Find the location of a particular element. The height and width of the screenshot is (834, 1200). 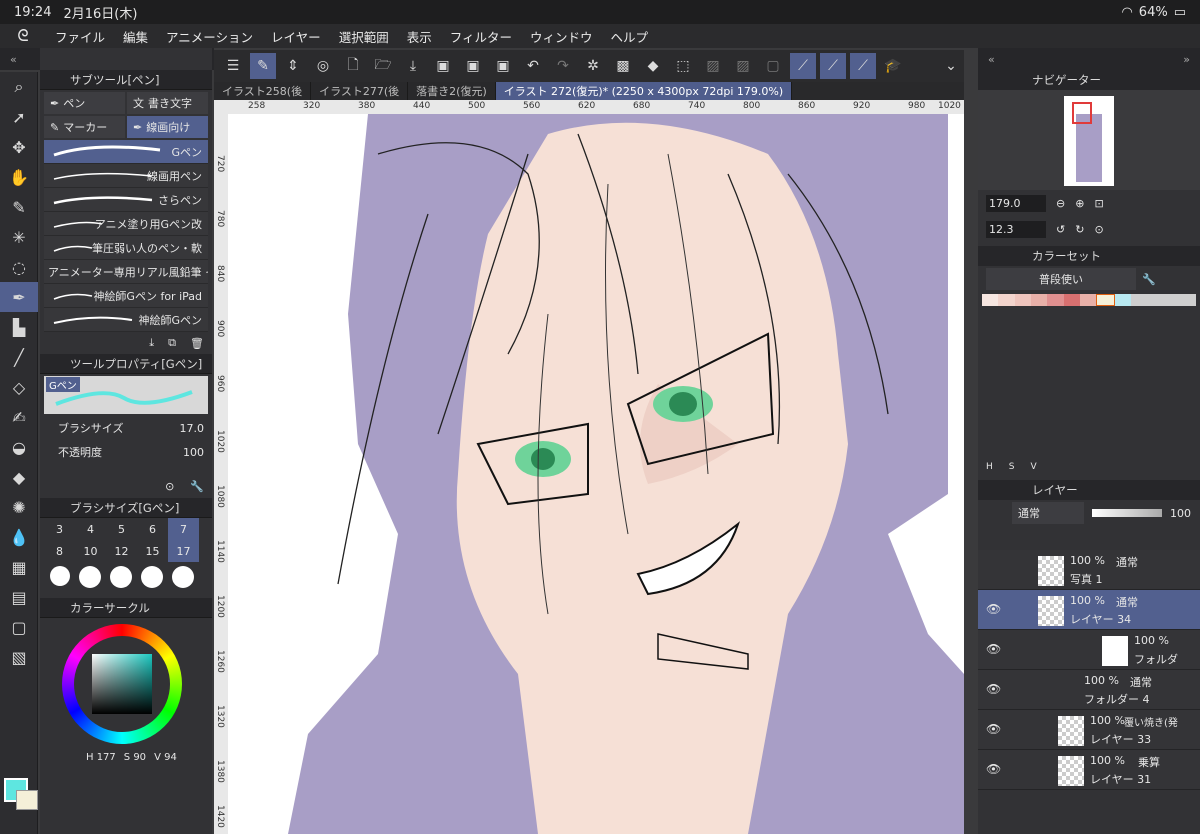

collapse-left-icon: « is located at coordinates (13, 59).